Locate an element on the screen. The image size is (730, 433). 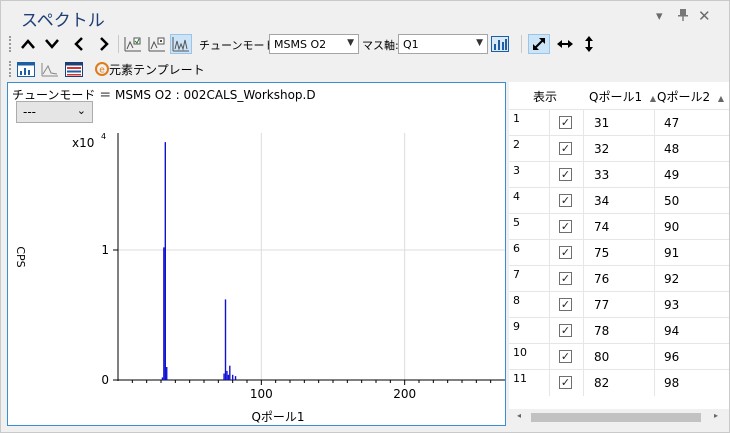
table-row: 11 ✓ 82 98 is located at coordinates (619, 382).